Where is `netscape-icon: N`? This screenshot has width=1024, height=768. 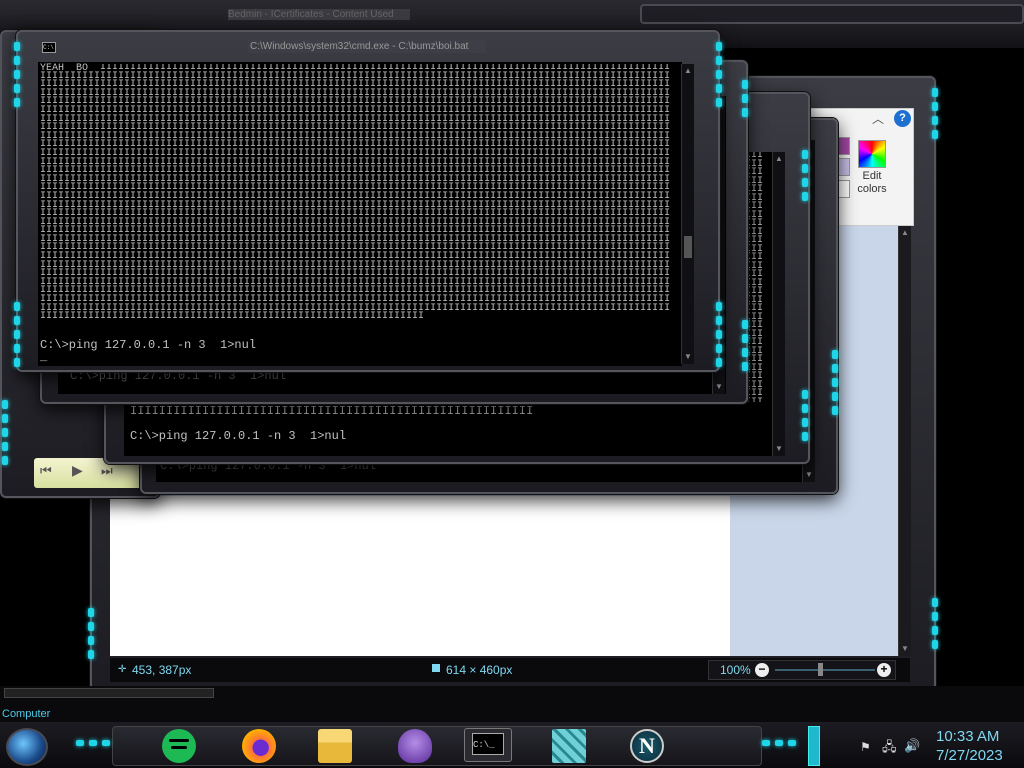
netscape-icon: N is located at coordinates (647, 746).